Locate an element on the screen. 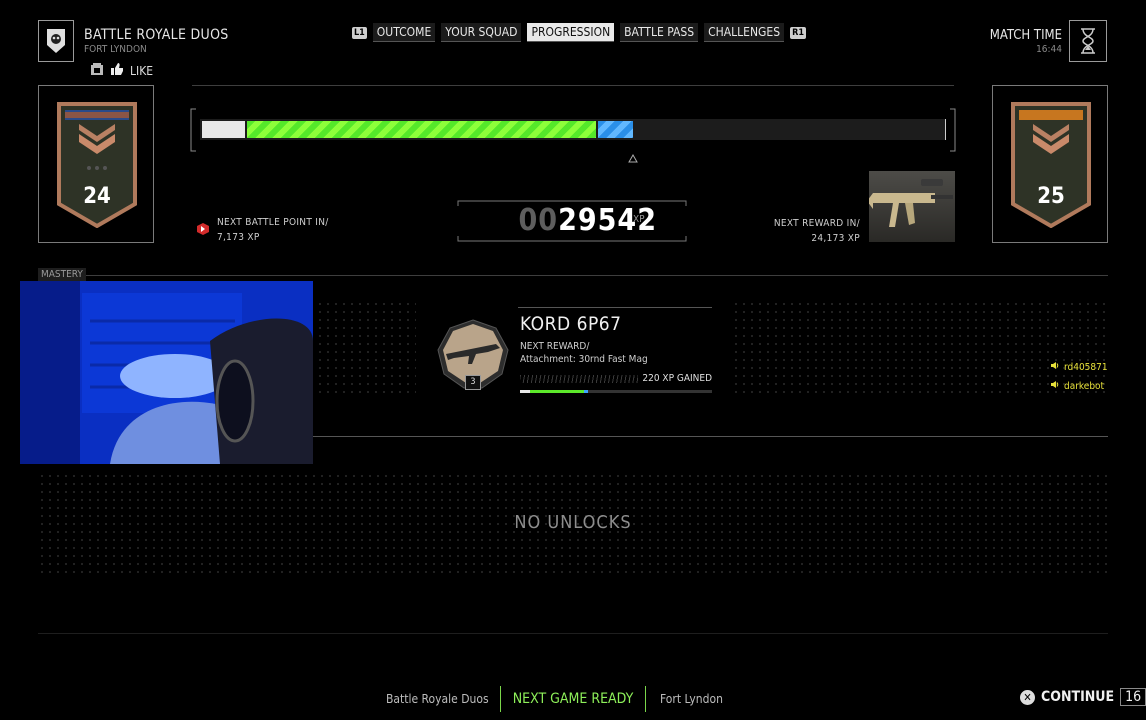  squad-player: rd405871 is located at coordinates (1079, 367).